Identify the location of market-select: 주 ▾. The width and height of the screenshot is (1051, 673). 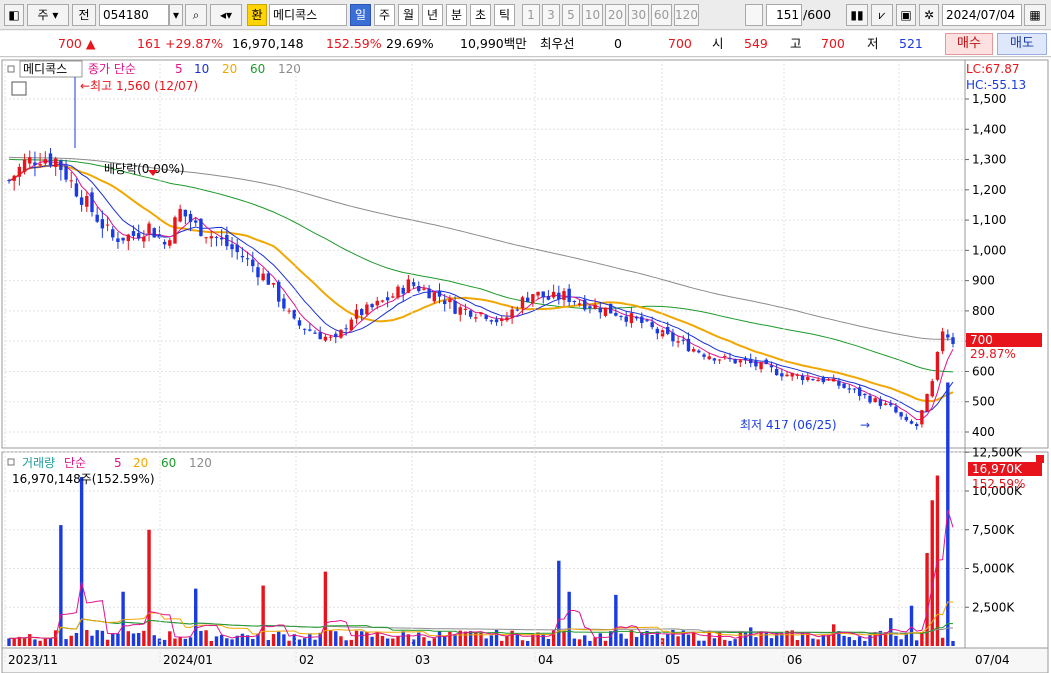
(48, 15).